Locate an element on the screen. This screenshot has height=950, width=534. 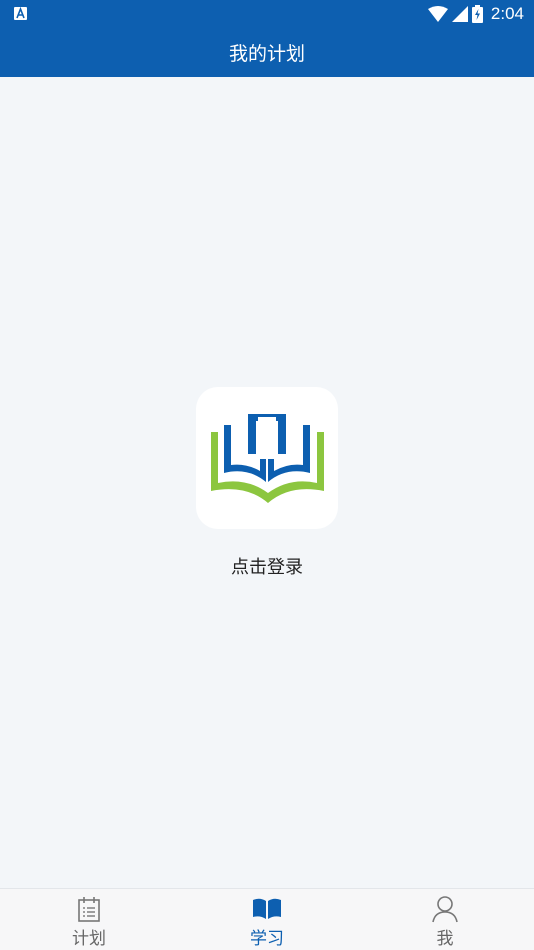
tab-study: 学习 is located at coordinates (267, 919).